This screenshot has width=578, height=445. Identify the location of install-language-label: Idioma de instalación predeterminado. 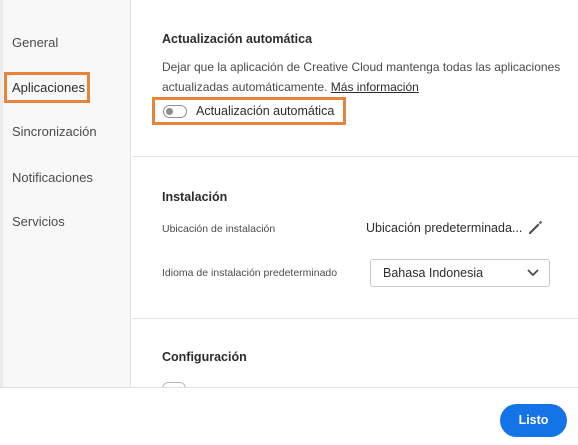
(250, 273).